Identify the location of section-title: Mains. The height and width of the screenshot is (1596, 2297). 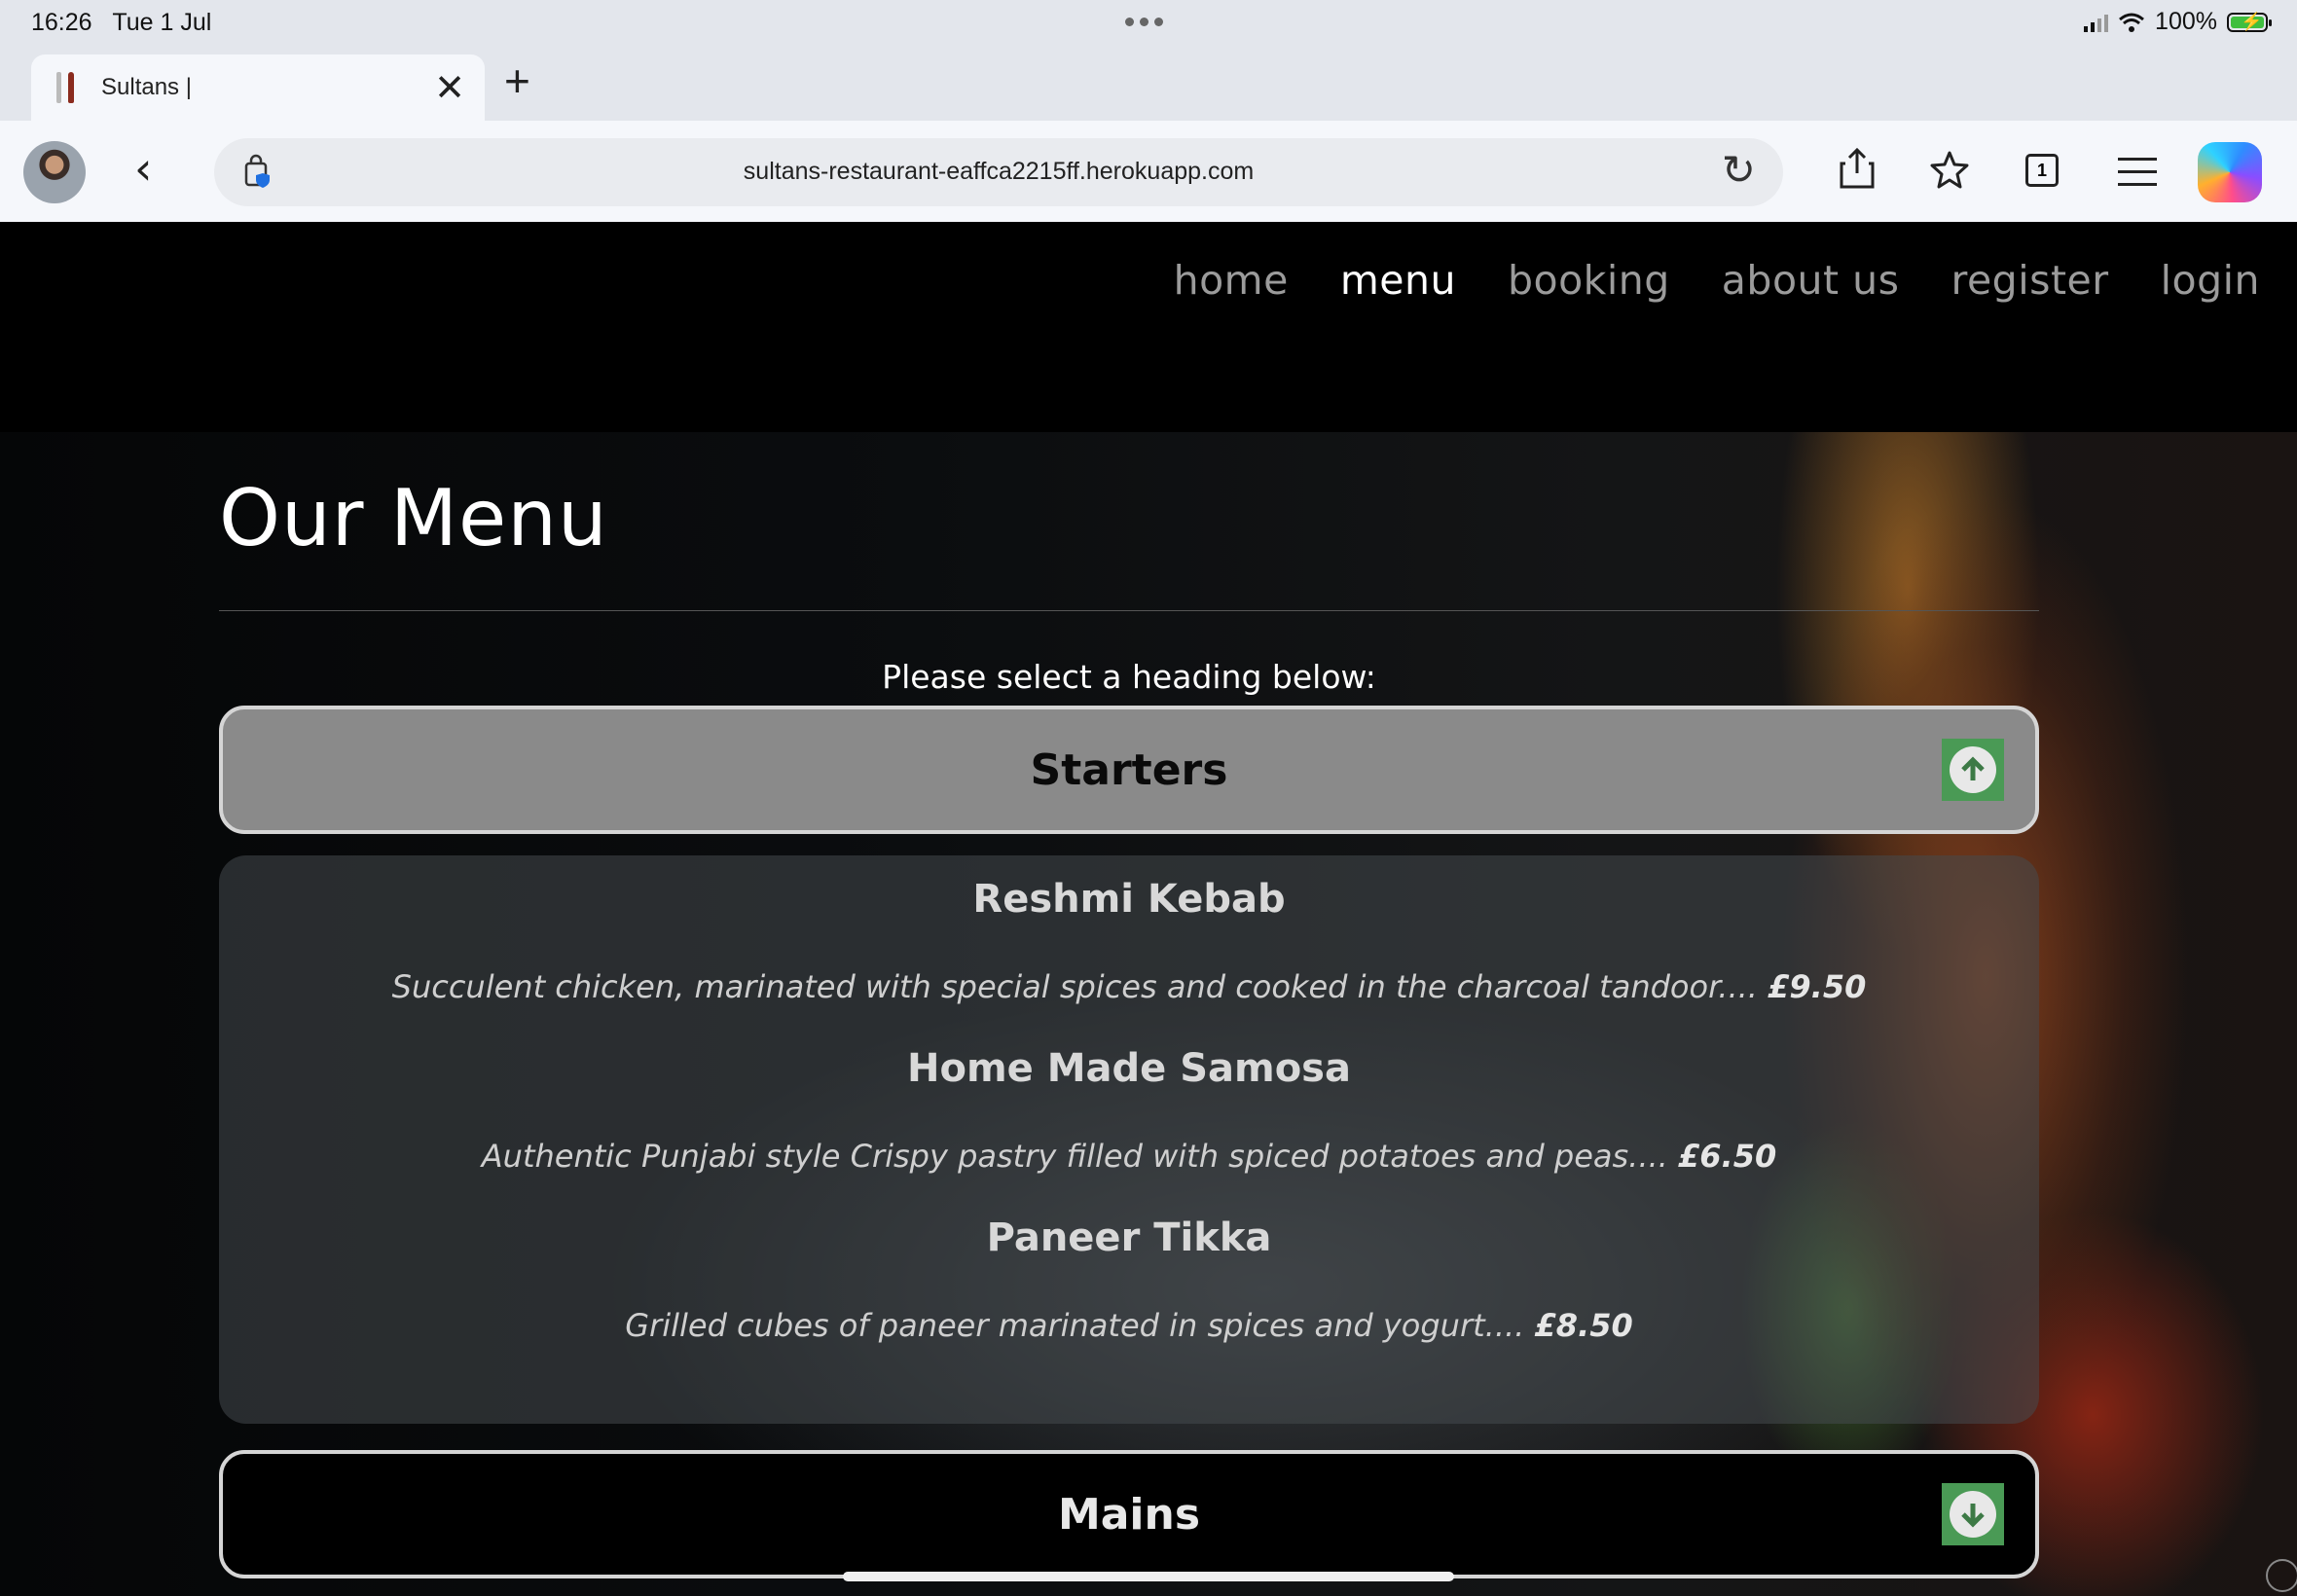
(1129, 1515).